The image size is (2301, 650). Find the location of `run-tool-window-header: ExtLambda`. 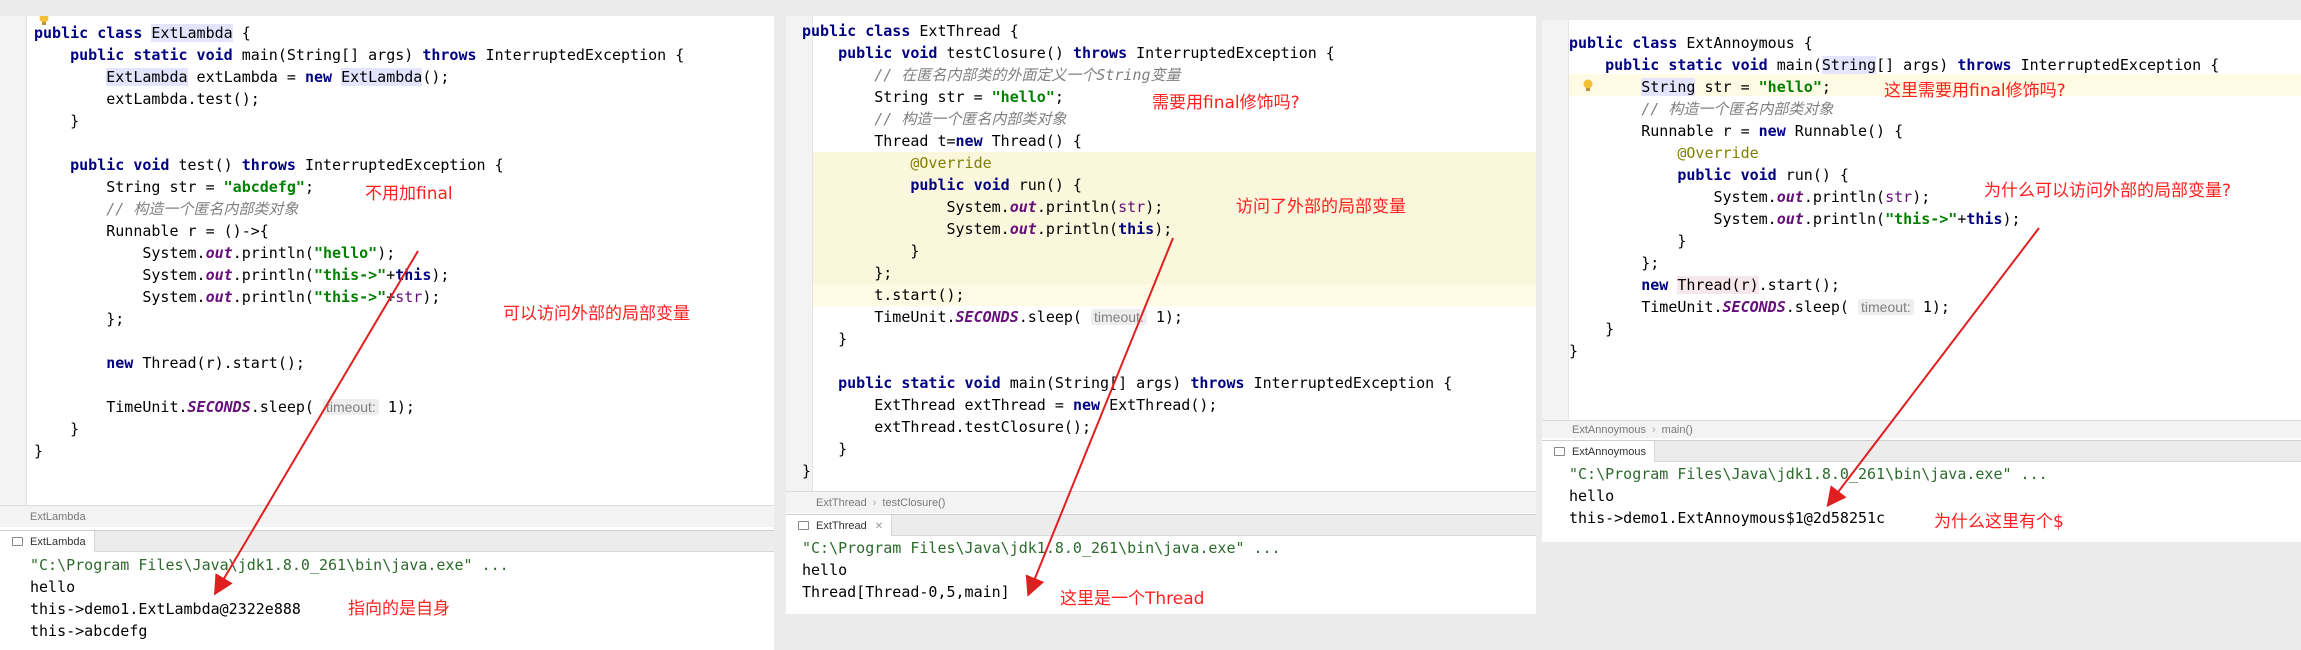

run-tool-window-header: ExtLambda is located at coordinates (387, 541).